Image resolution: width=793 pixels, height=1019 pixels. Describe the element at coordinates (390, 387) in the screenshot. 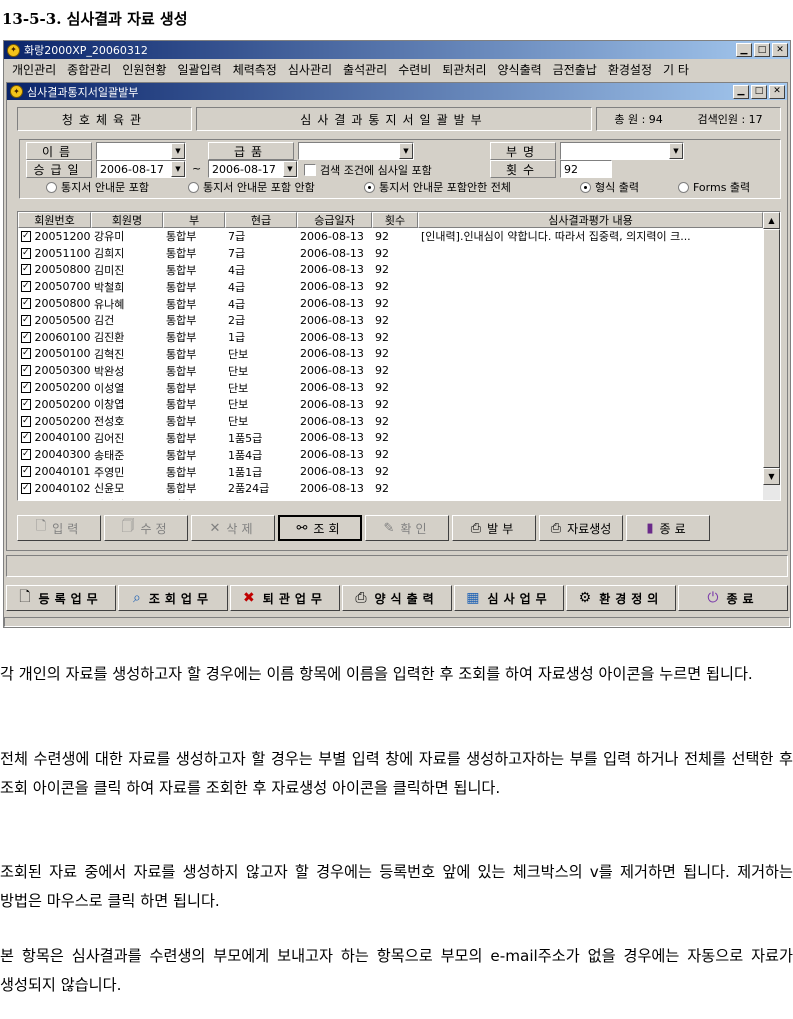

I see `table-row: ✓200502007이성열 통합부 단보 2006-08-13 92` at that location.